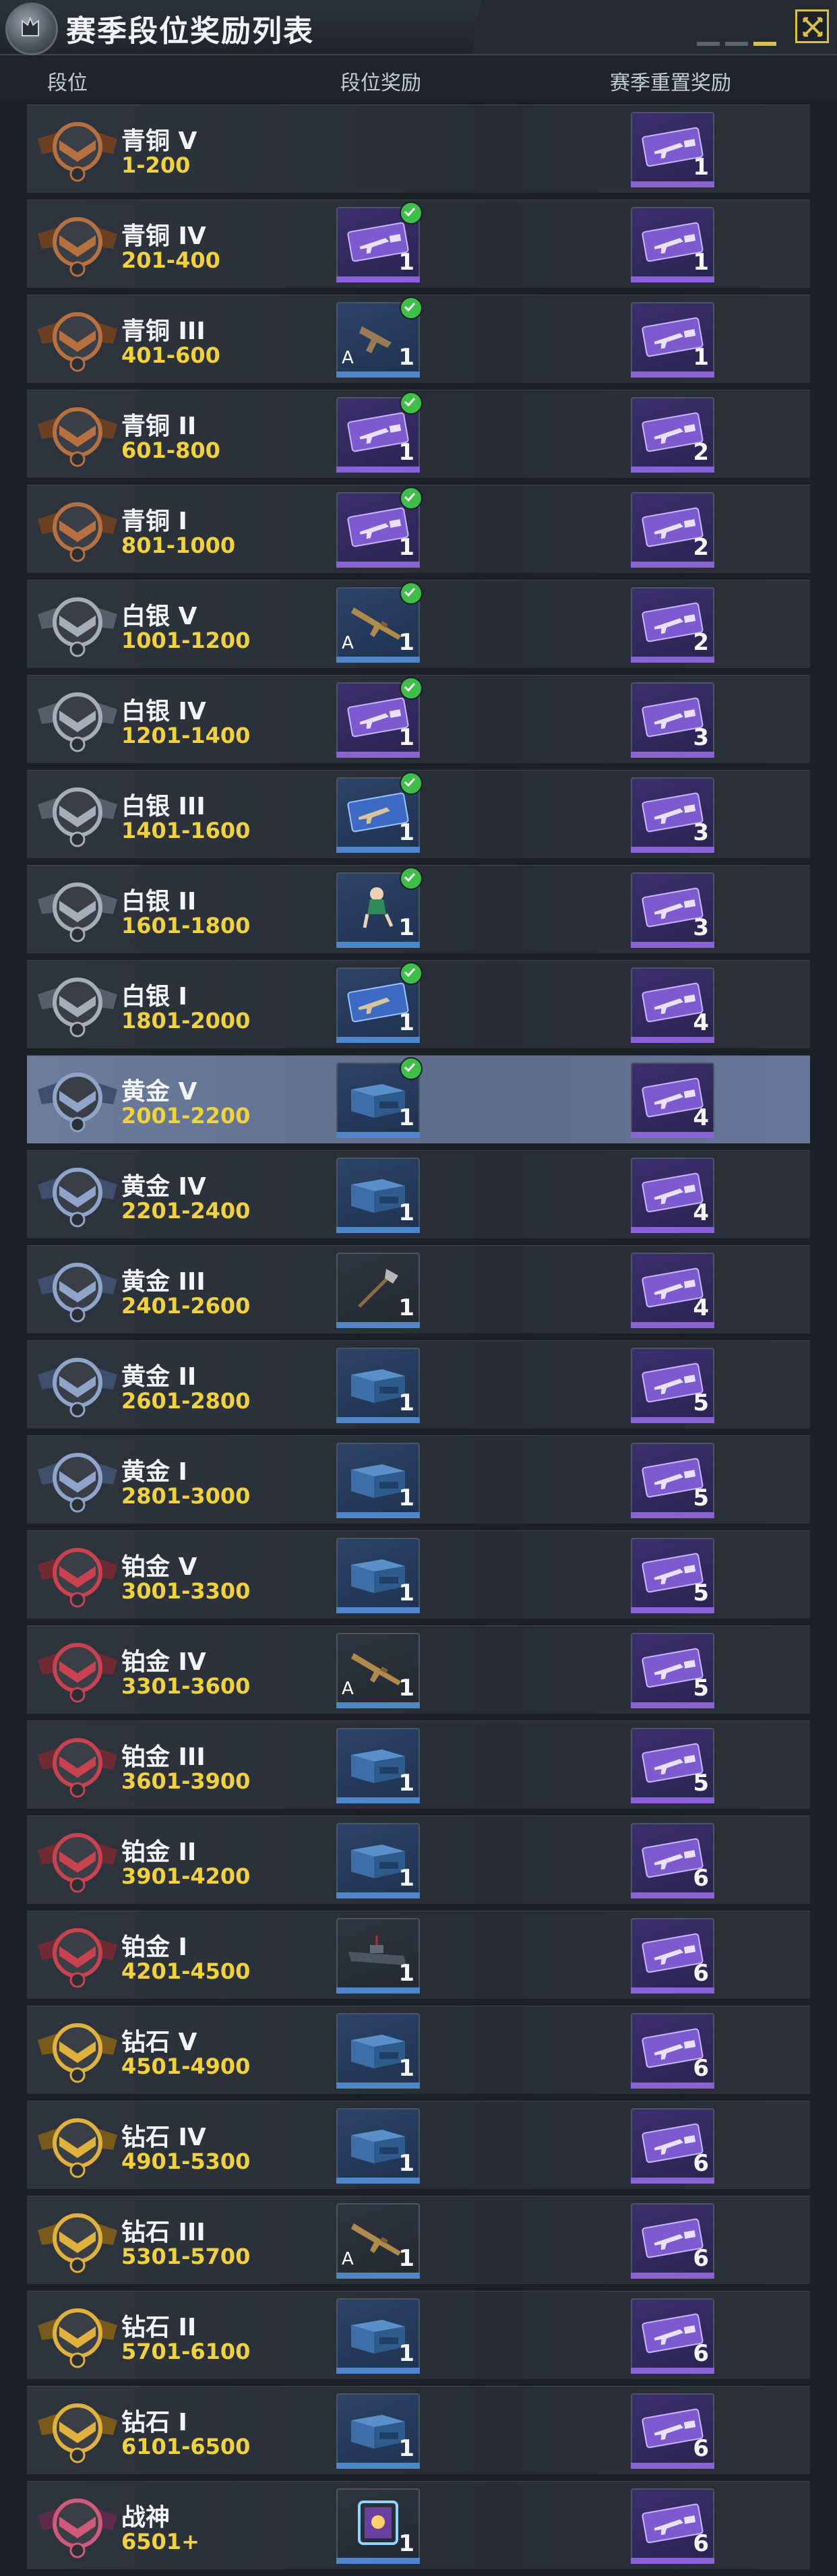 The image size is (837, 2576). What do you see at coordinates (418, 148) in the screenshot?
I see `rank-row: 青铜 V 1-200 1` at bounding box center [418, 148].